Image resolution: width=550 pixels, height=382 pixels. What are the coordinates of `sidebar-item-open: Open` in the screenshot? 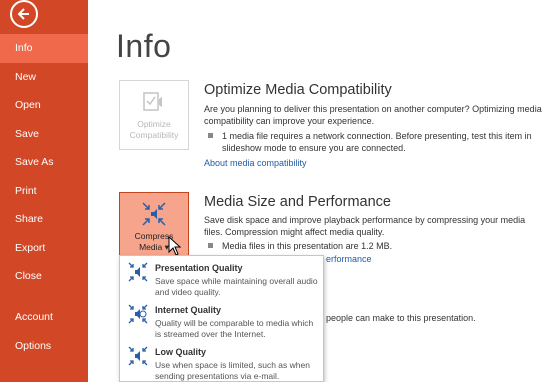 It's located at (44, 105).